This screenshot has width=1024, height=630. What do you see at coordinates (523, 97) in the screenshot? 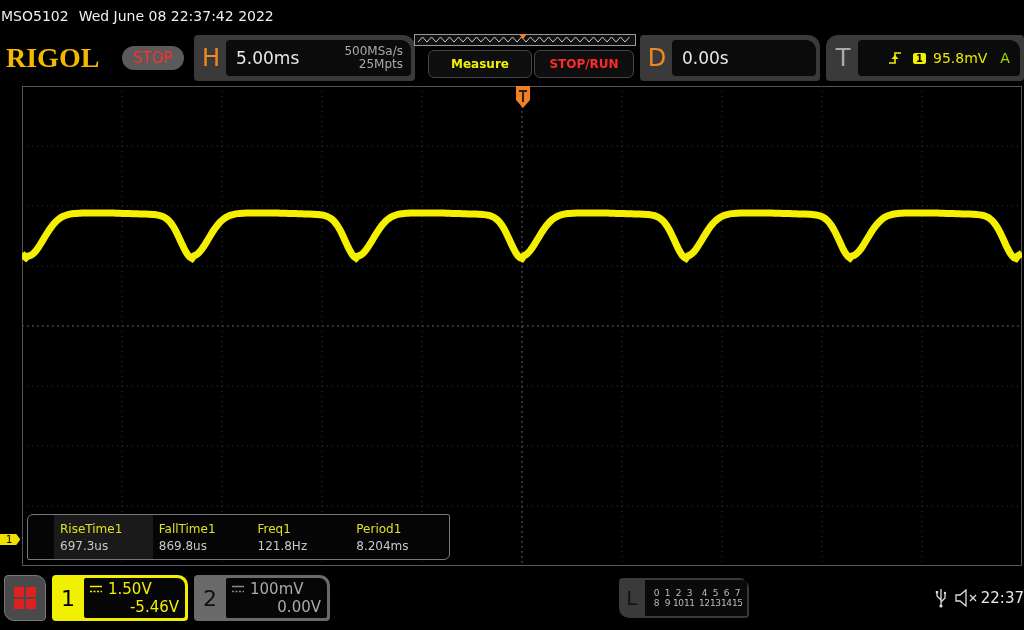
I see `trigger-position-icon` at bounding box center [523, 97].